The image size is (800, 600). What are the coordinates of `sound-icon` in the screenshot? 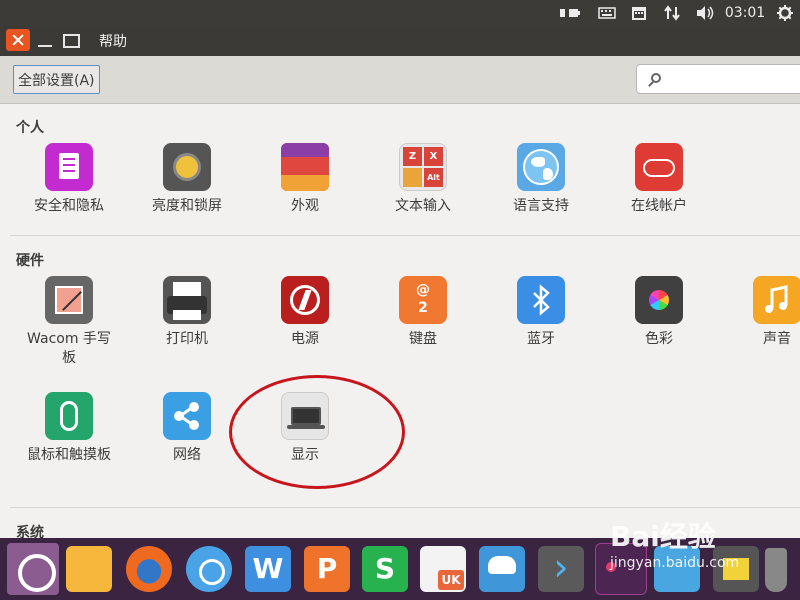 It's located at (776, 300).